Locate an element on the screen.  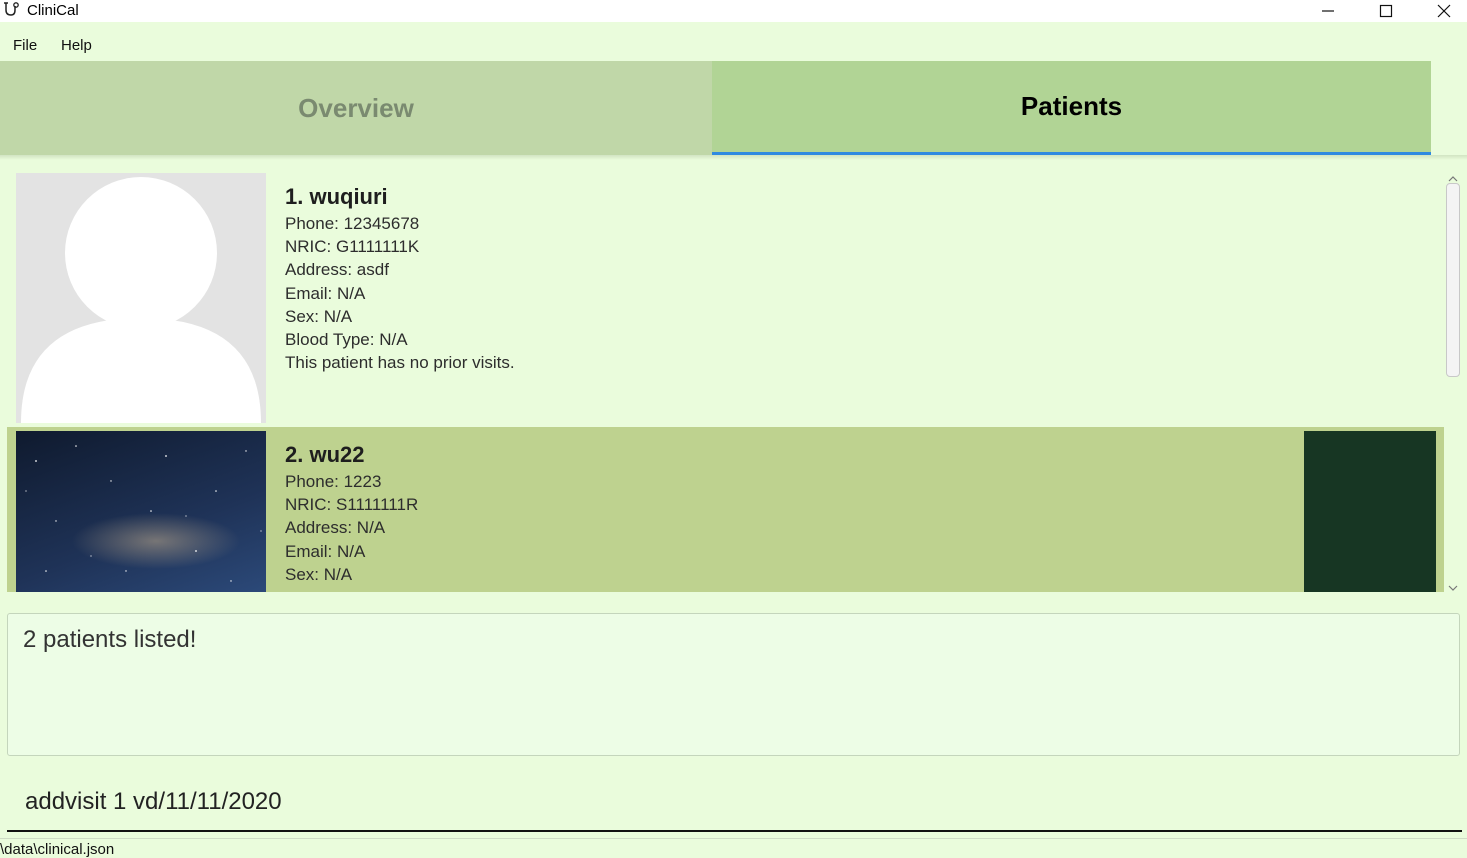
scroll-up-icon is located at coordinates (1453, 176).